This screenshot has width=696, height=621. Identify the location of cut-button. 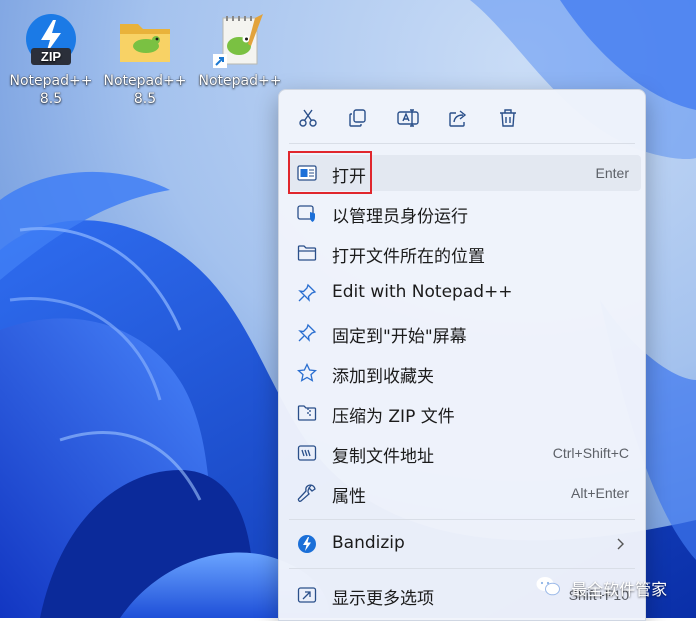
(308, 120).